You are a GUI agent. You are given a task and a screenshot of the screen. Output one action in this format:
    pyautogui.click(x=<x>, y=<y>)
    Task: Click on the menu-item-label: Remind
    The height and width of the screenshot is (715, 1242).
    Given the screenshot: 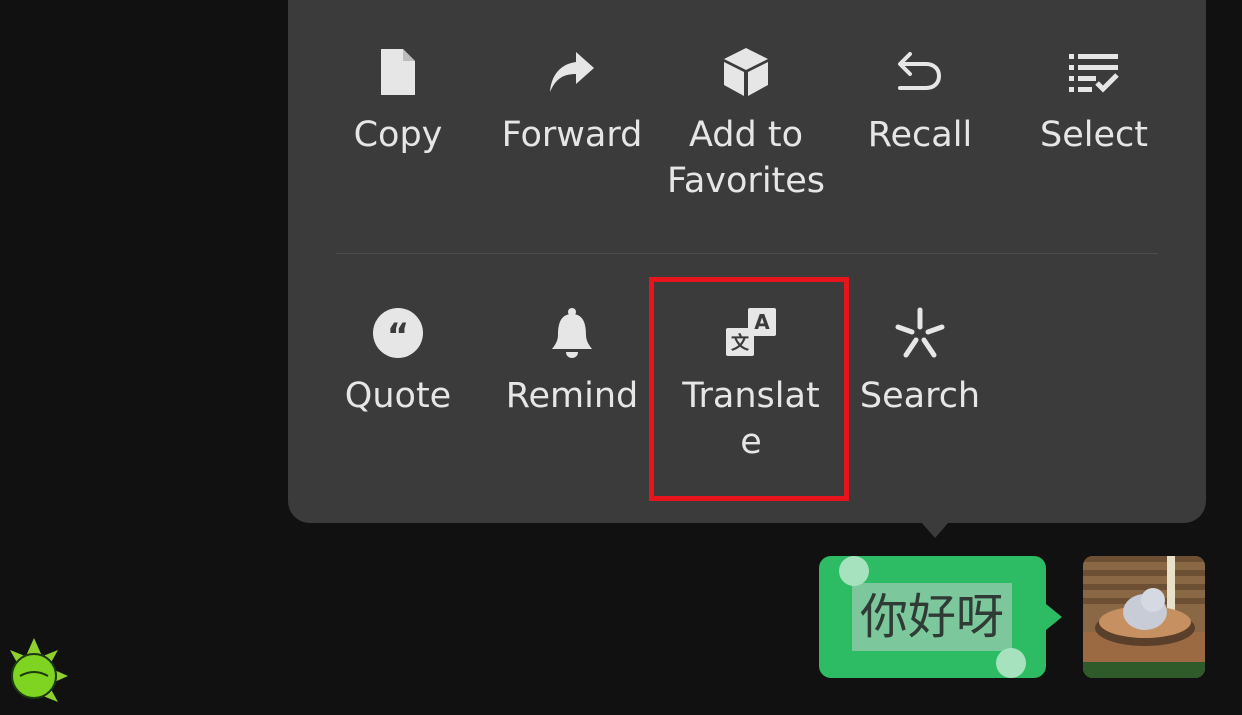 What is the action you would take?
    pyautogui.click(x=572, y=396)
    